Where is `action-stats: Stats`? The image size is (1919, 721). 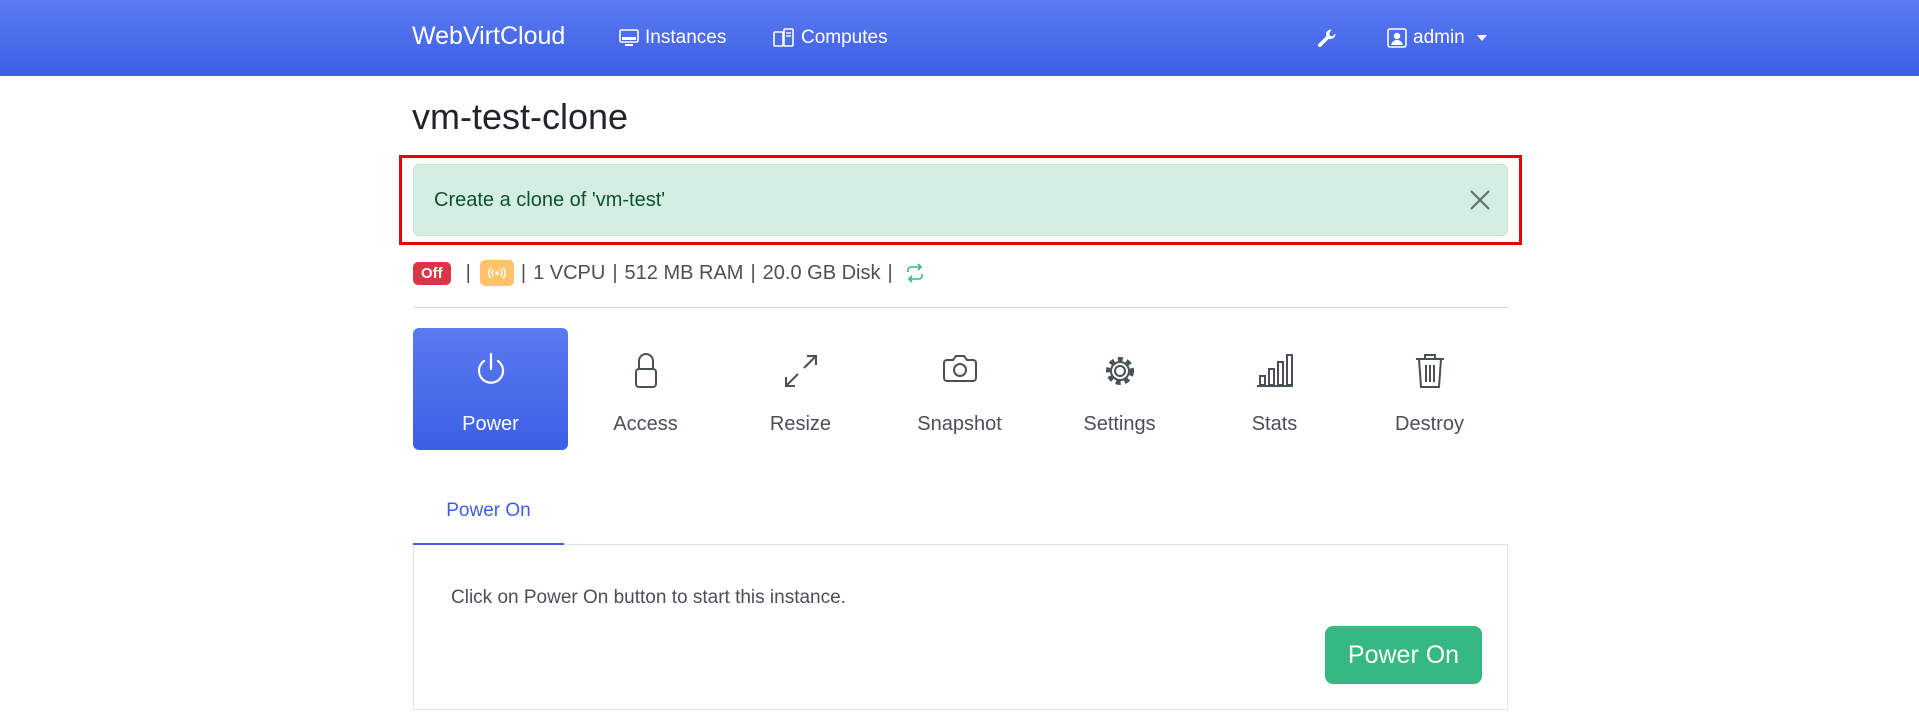
action-stats: Stats is located at coordinates (1274, 389).